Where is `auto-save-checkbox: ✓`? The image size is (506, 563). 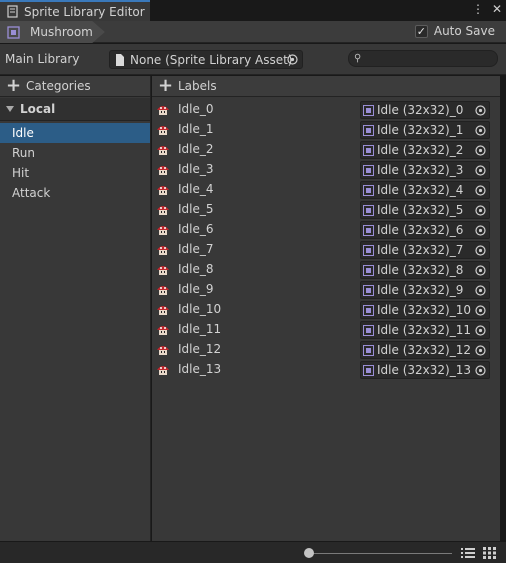 auto-save-checkbox: ✓ is located at coordinates (421, 31).